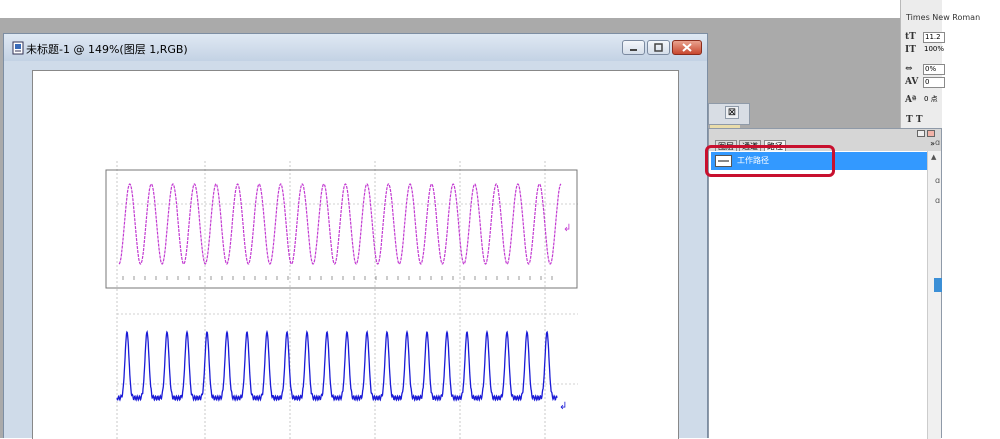 This screenshot has width=1000, height=439. I want to click on side-scroll-thumb, so click(938, 285).